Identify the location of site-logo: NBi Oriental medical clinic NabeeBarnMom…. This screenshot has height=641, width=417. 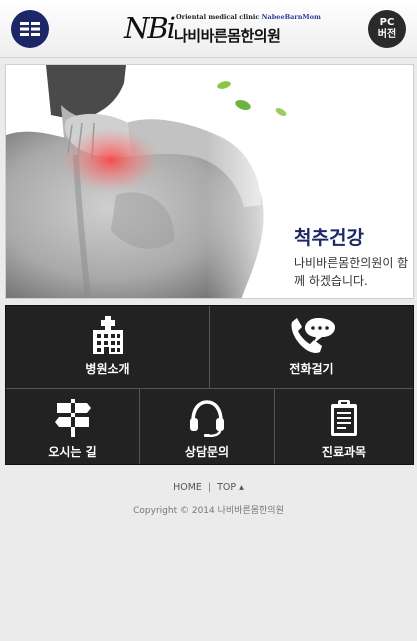
(222, 29).